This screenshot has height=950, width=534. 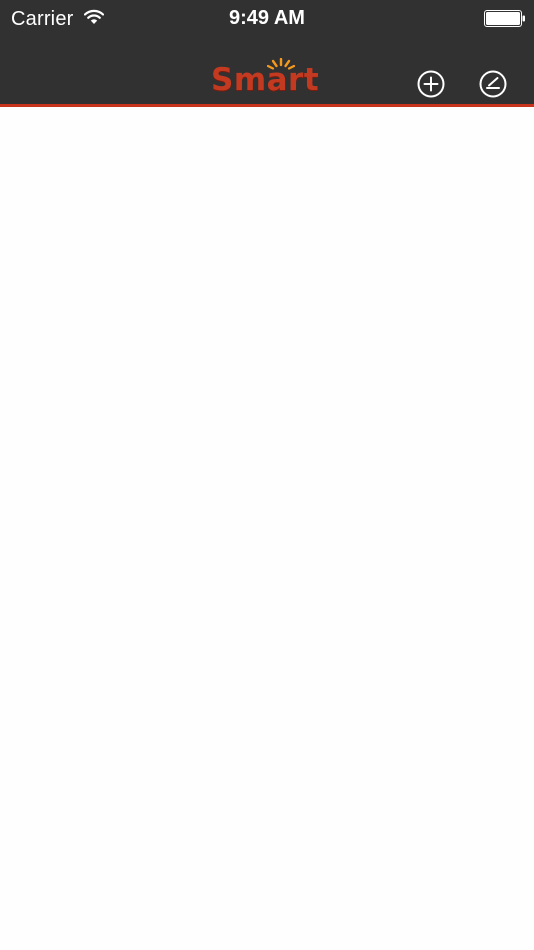 I want to click on edit-circle-icon, so click(x=493, y=84).